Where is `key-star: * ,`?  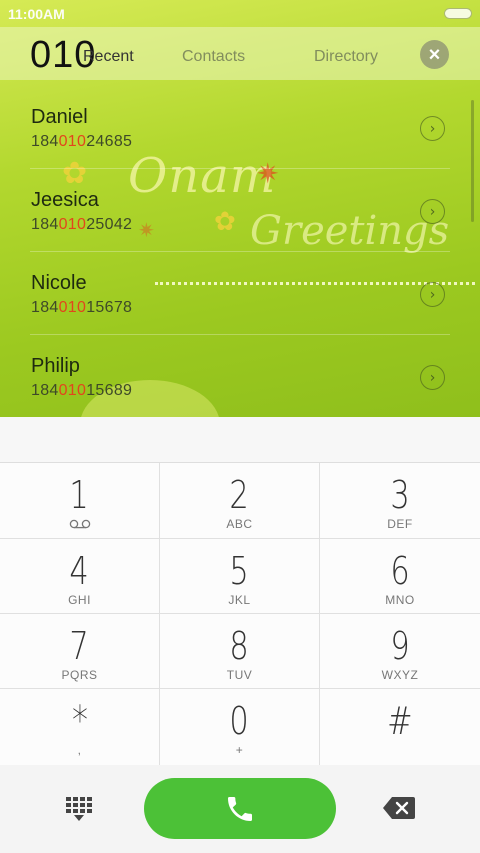
key-star: * , is located at coordinates (80, 727).